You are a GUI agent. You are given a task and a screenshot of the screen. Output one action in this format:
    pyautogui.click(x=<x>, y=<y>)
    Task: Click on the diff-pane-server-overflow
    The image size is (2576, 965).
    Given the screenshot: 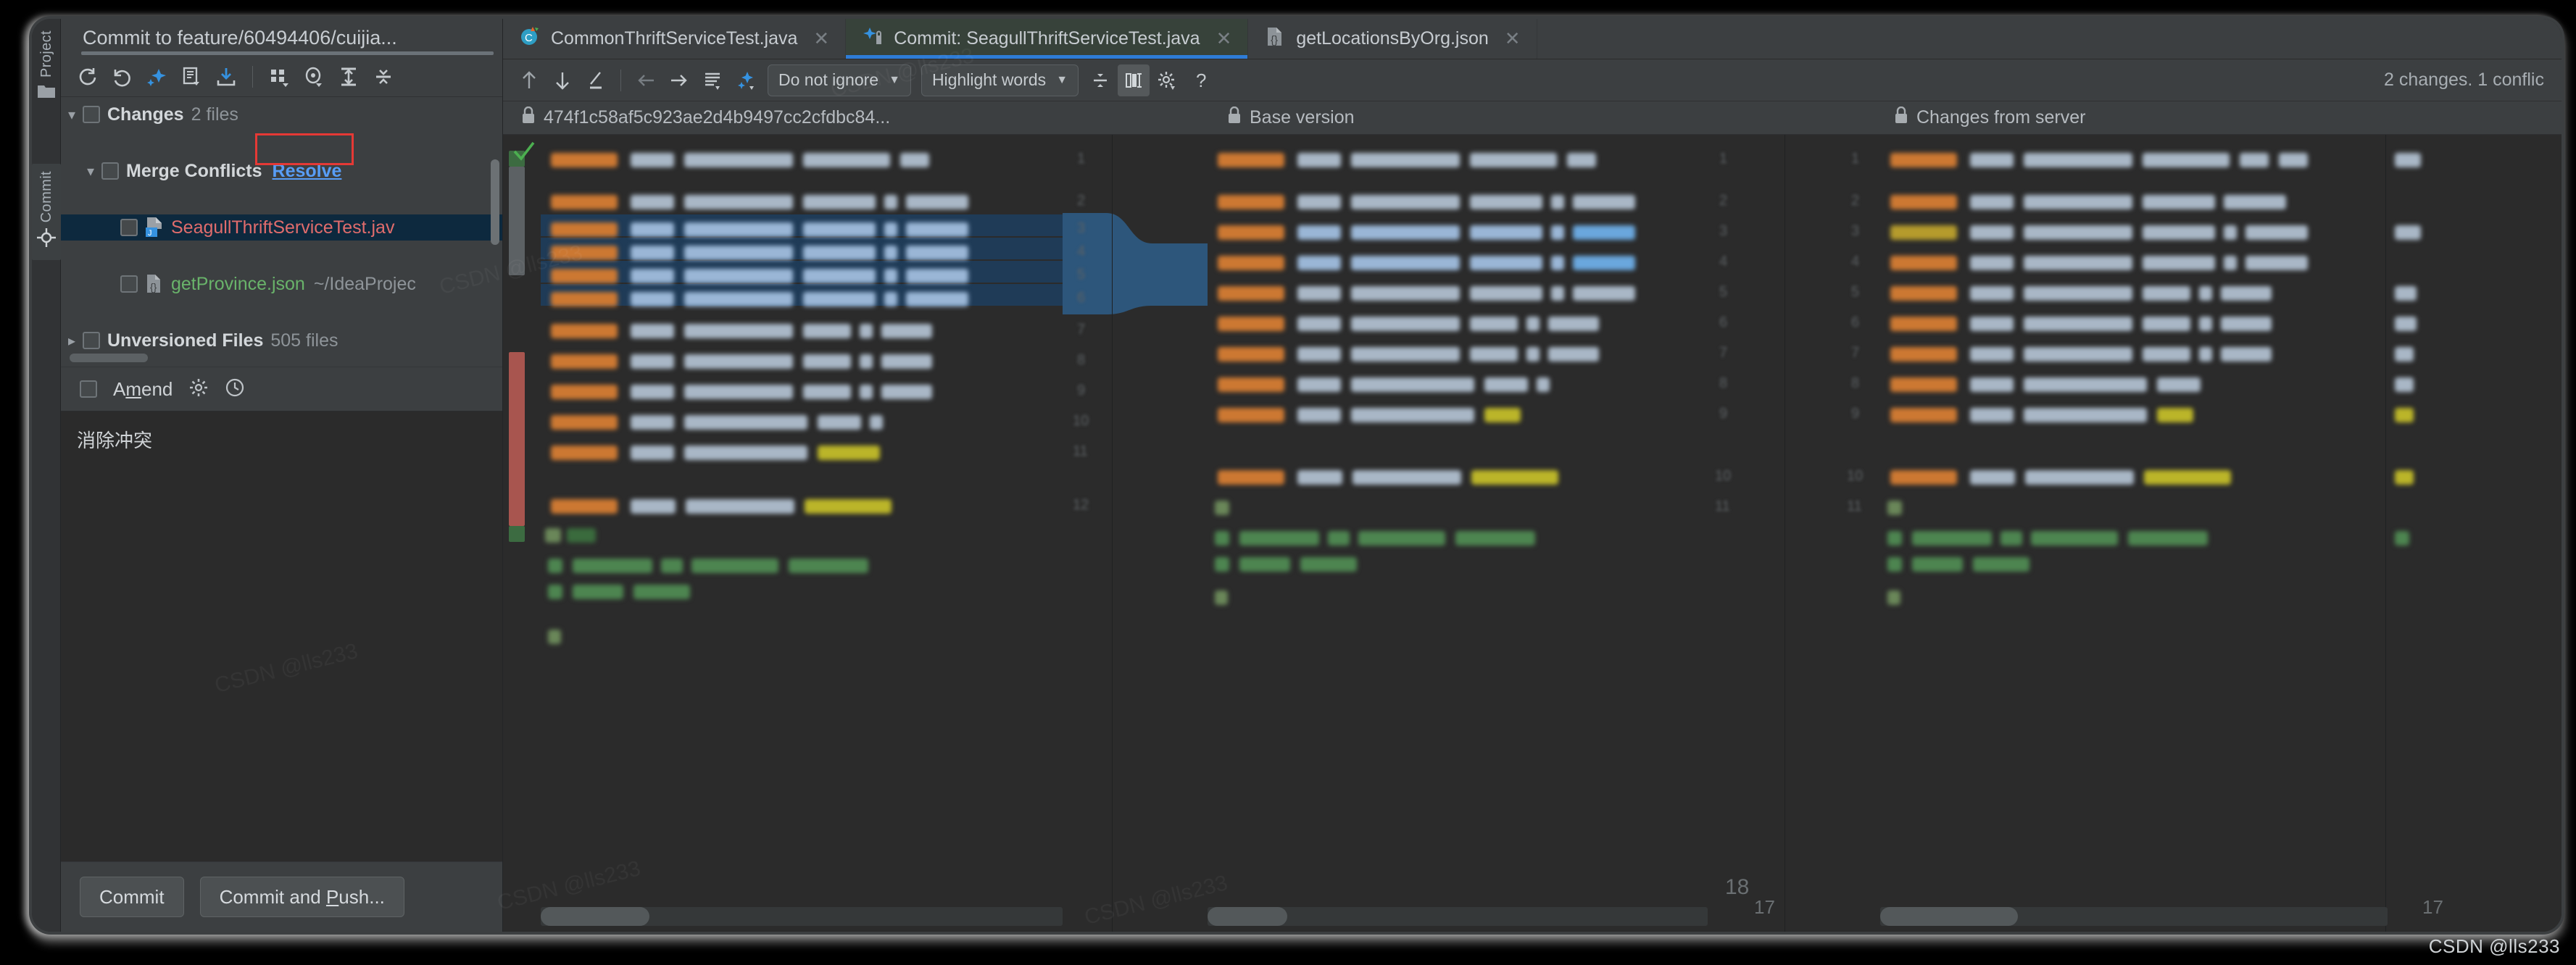 What is the action you would take?
    pyautogui.click(x=2475, y=516)
    